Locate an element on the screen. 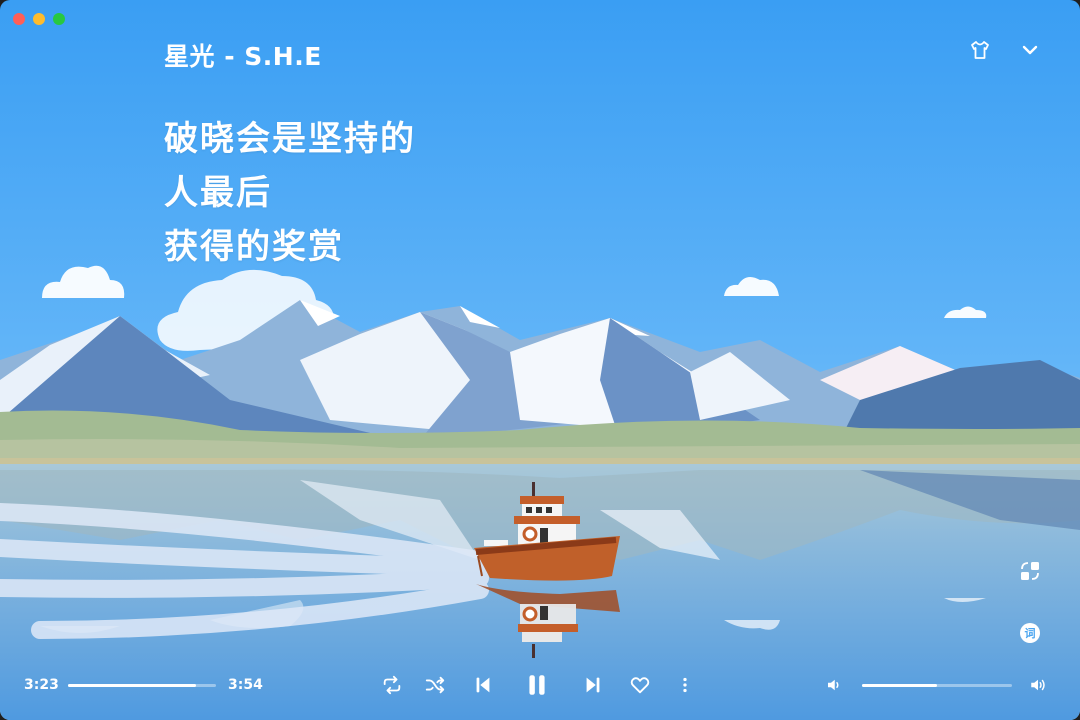  total-time: 3:54 is located at coordinates (245, 685).